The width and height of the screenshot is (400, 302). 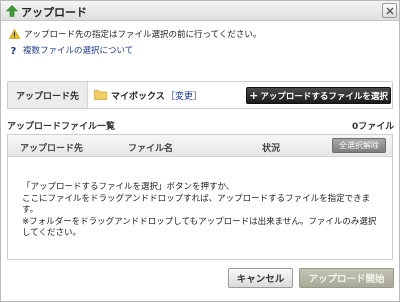 I want to click on help-icon: ?, so click(x=14, y=50).